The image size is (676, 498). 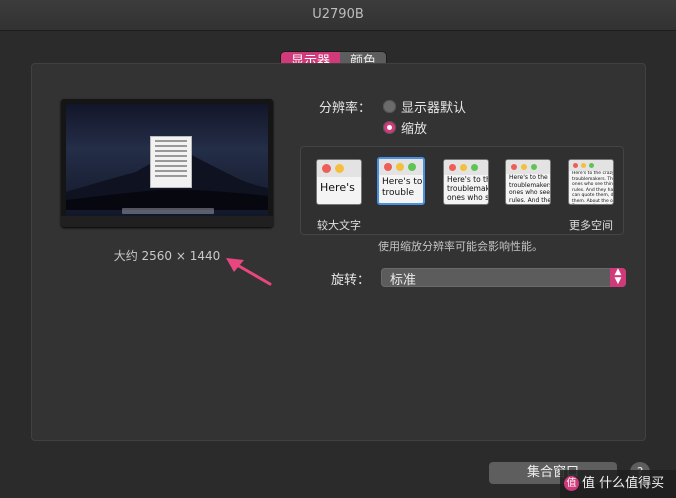 I want to click on mini-document-window, so click(x=171, y=162).